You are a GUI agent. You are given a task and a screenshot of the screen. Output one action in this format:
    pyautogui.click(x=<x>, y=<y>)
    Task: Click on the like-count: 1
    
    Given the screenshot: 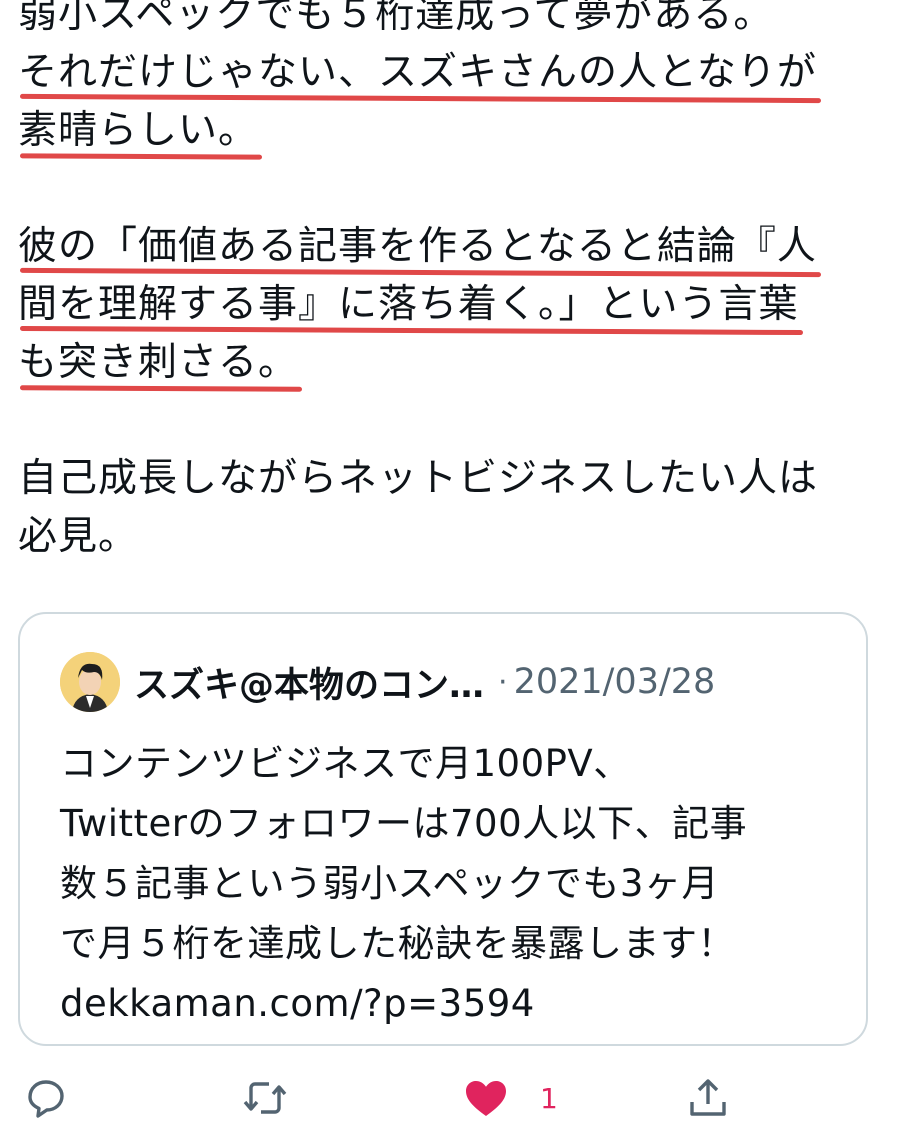 What is the action you would take?
    pyautogui.click(x=549, y=1098)
    